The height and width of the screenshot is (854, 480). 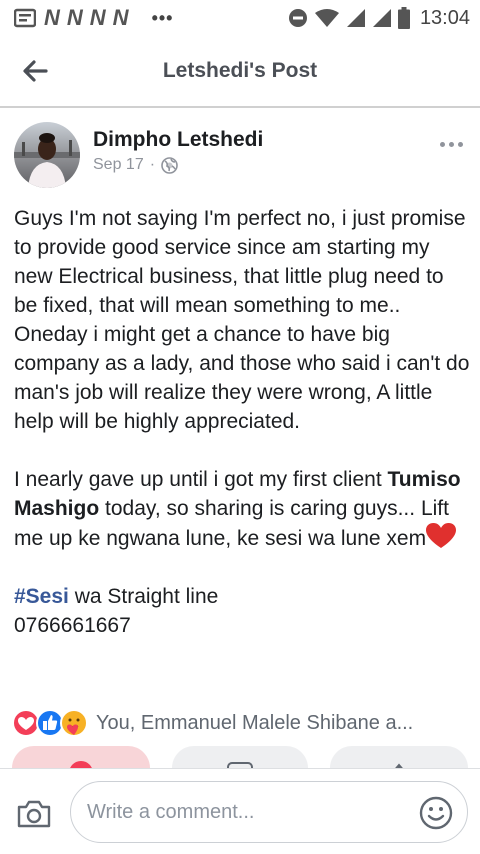 I want to click on post-author-name: Dimpho Letshedi, so click(x=178, y=140).